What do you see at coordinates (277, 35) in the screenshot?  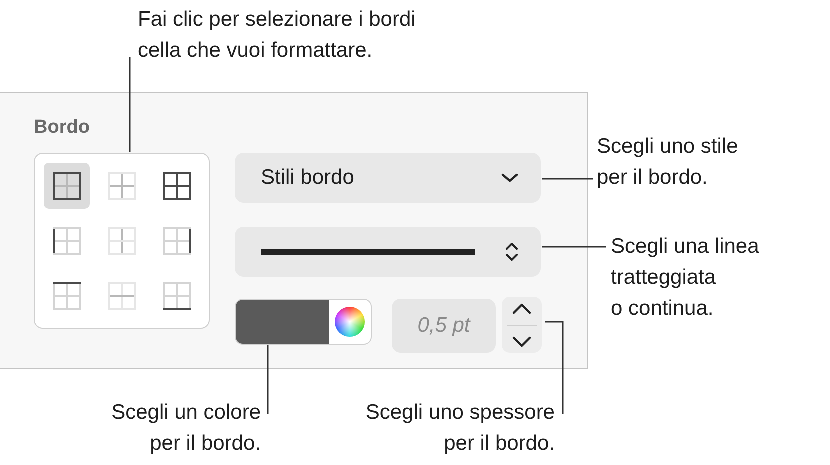 I see `callout-text: Fai clic per selezionare i bordi cella che vuoi formattare.` at bounding box center [277, 35].